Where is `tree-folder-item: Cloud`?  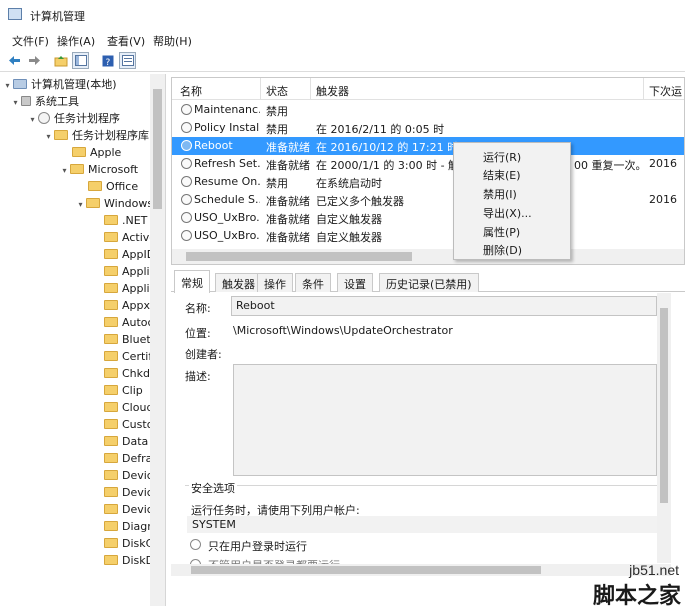
tree-folder-item: Cloud is located at coordinates (128, 407).